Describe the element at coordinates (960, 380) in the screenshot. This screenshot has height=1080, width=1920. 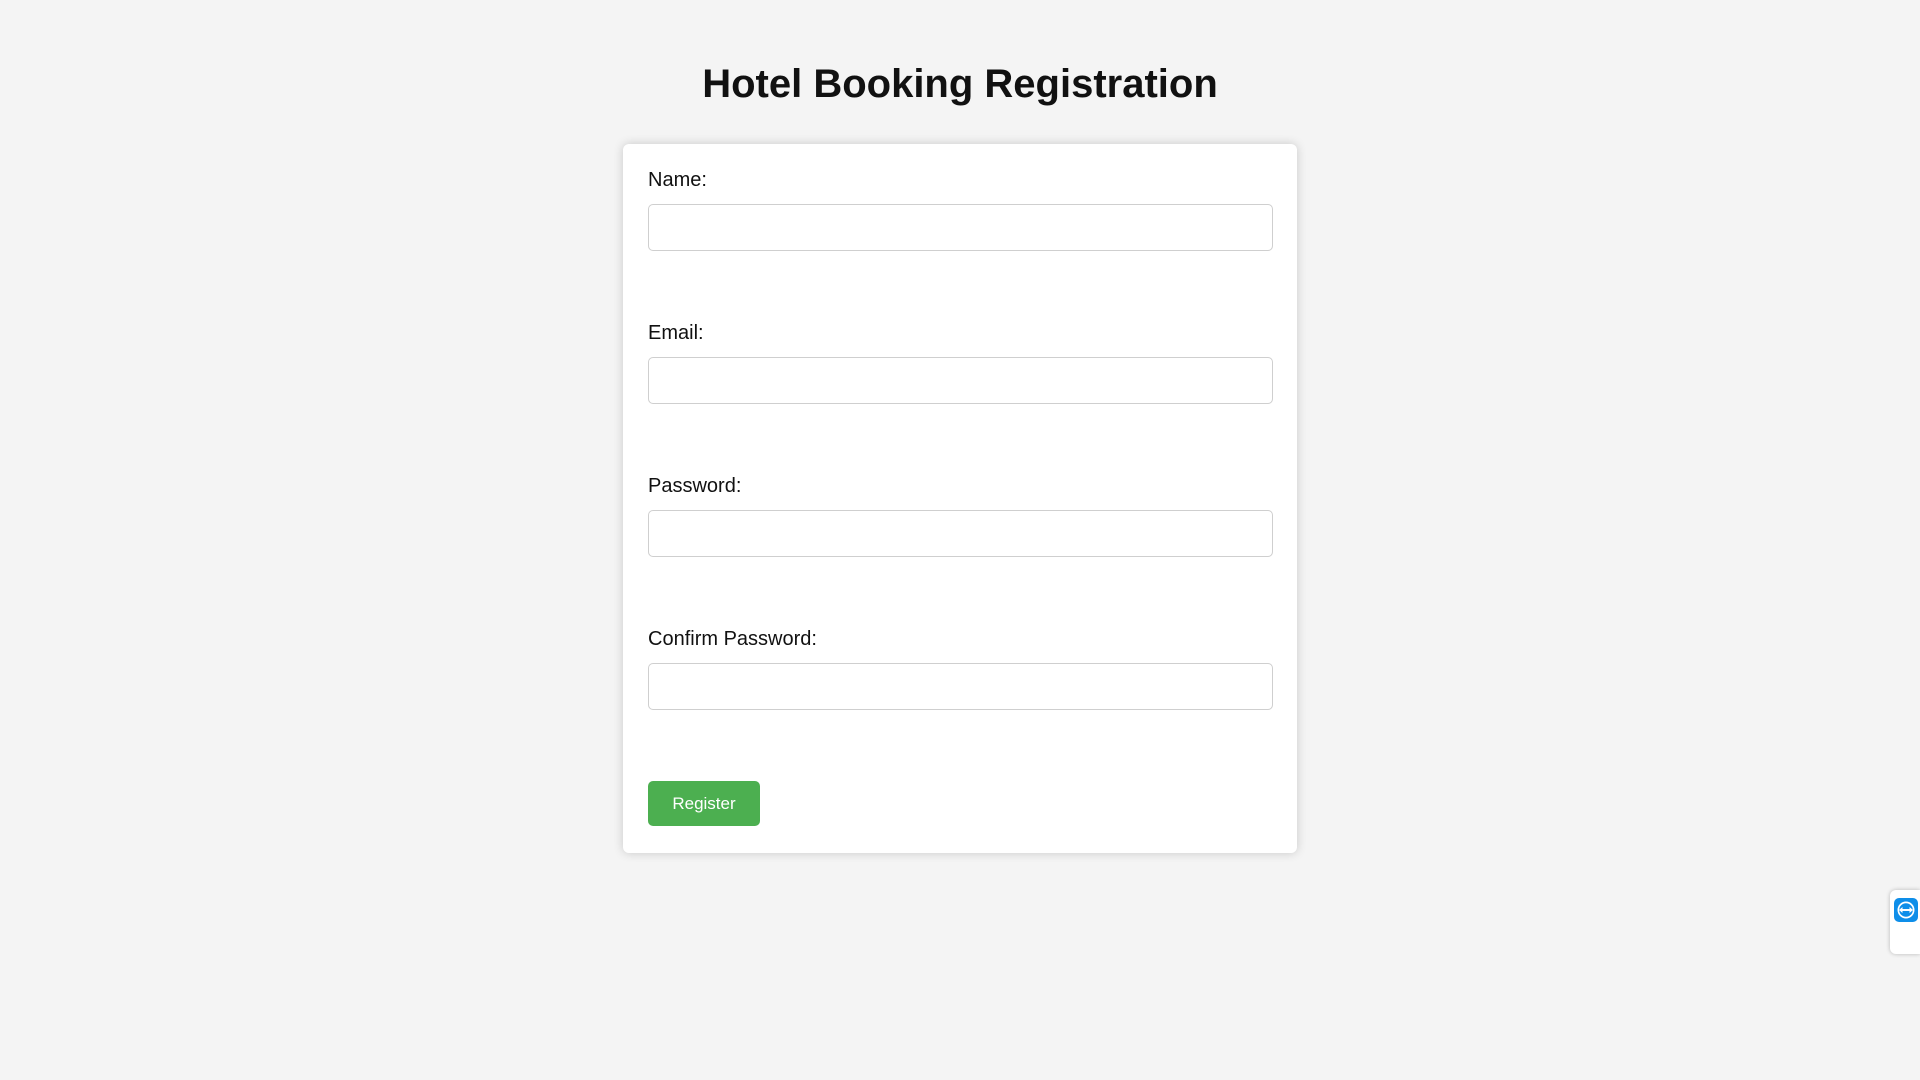
I see `email-input` at that location.